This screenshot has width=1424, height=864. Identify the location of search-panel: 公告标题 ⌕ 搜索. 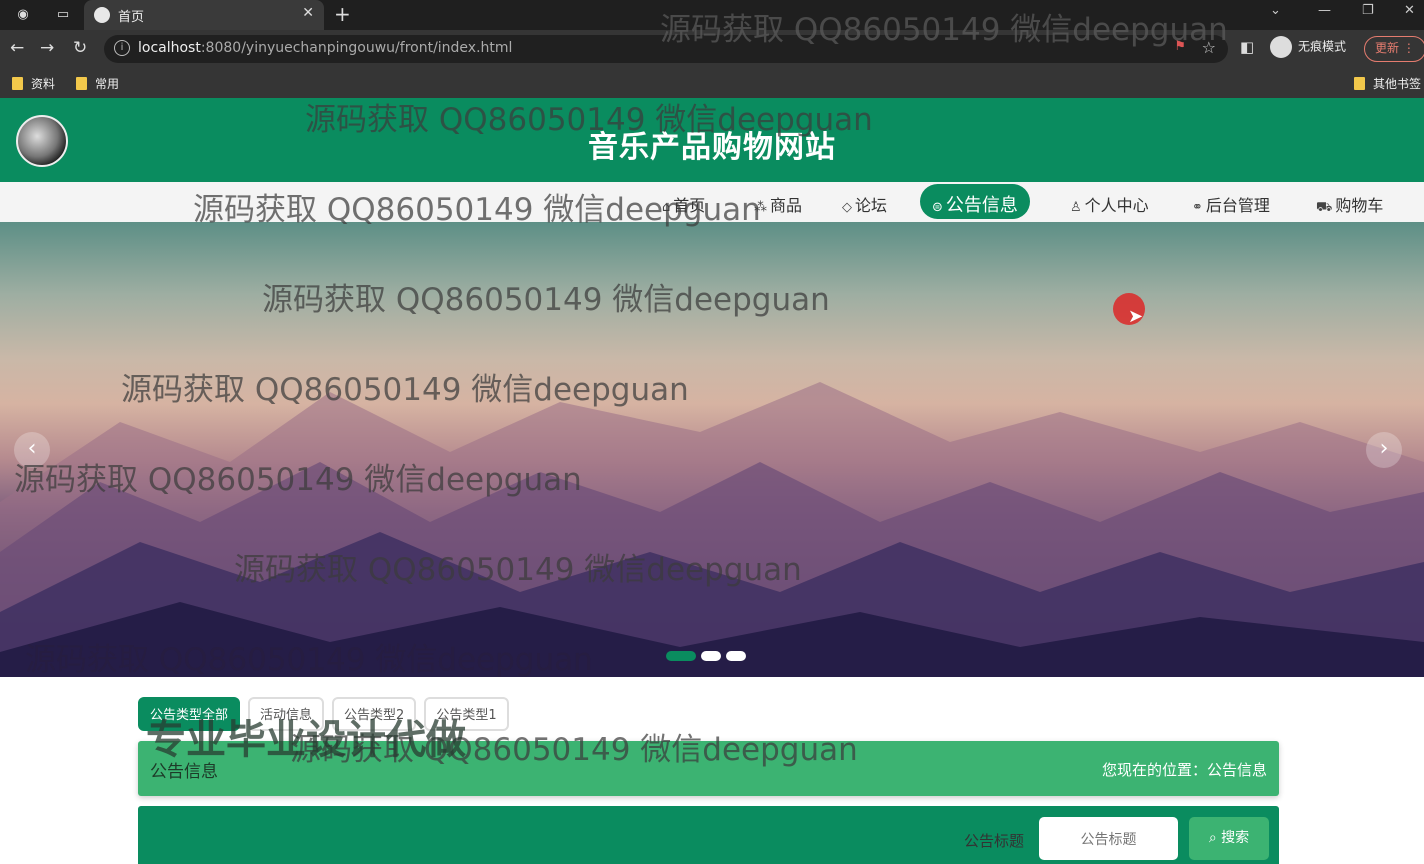
(708, 835).